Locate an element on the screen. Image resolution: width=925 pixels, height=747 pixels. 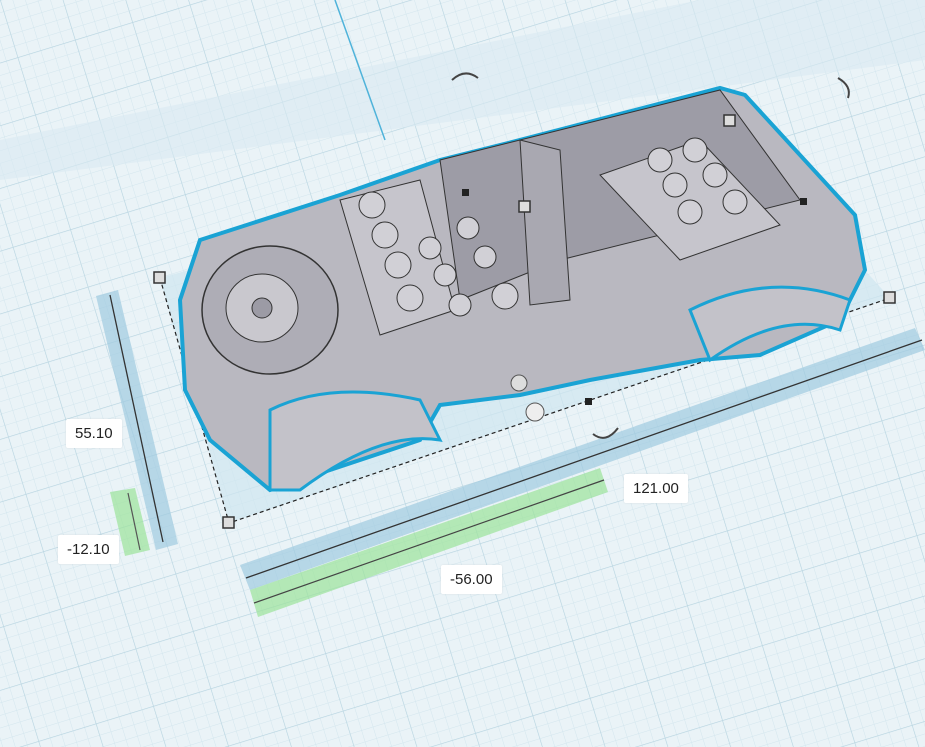
drop-to-workplane-icon is located at coordinates (535, 412).